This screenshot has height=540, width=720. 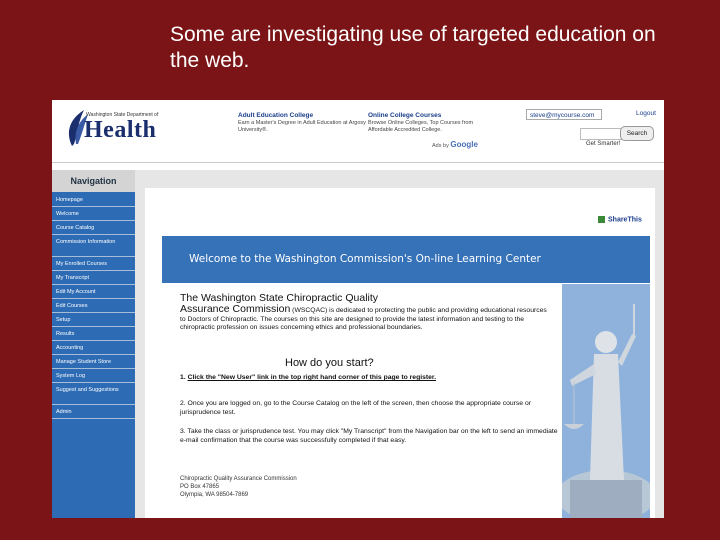 I want to click on ads-by-google: Ads by Google, so click(x=455, y=144).